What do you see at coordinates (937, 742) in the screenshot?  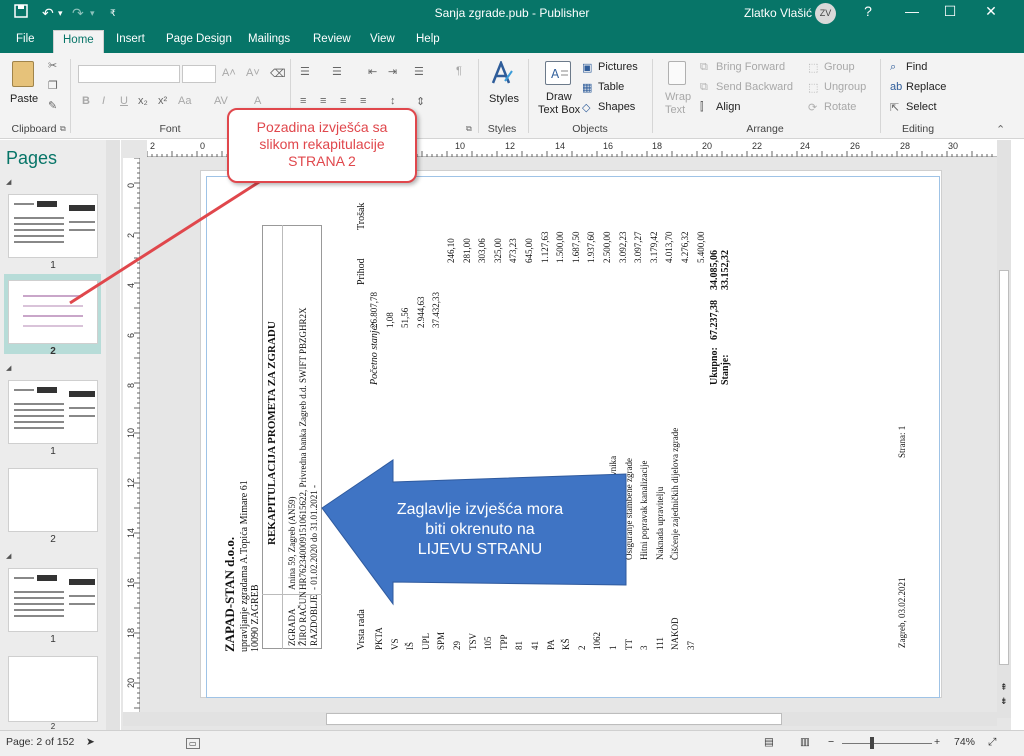 I see `zoom-in-button: +` at bounding box center [937, 742].